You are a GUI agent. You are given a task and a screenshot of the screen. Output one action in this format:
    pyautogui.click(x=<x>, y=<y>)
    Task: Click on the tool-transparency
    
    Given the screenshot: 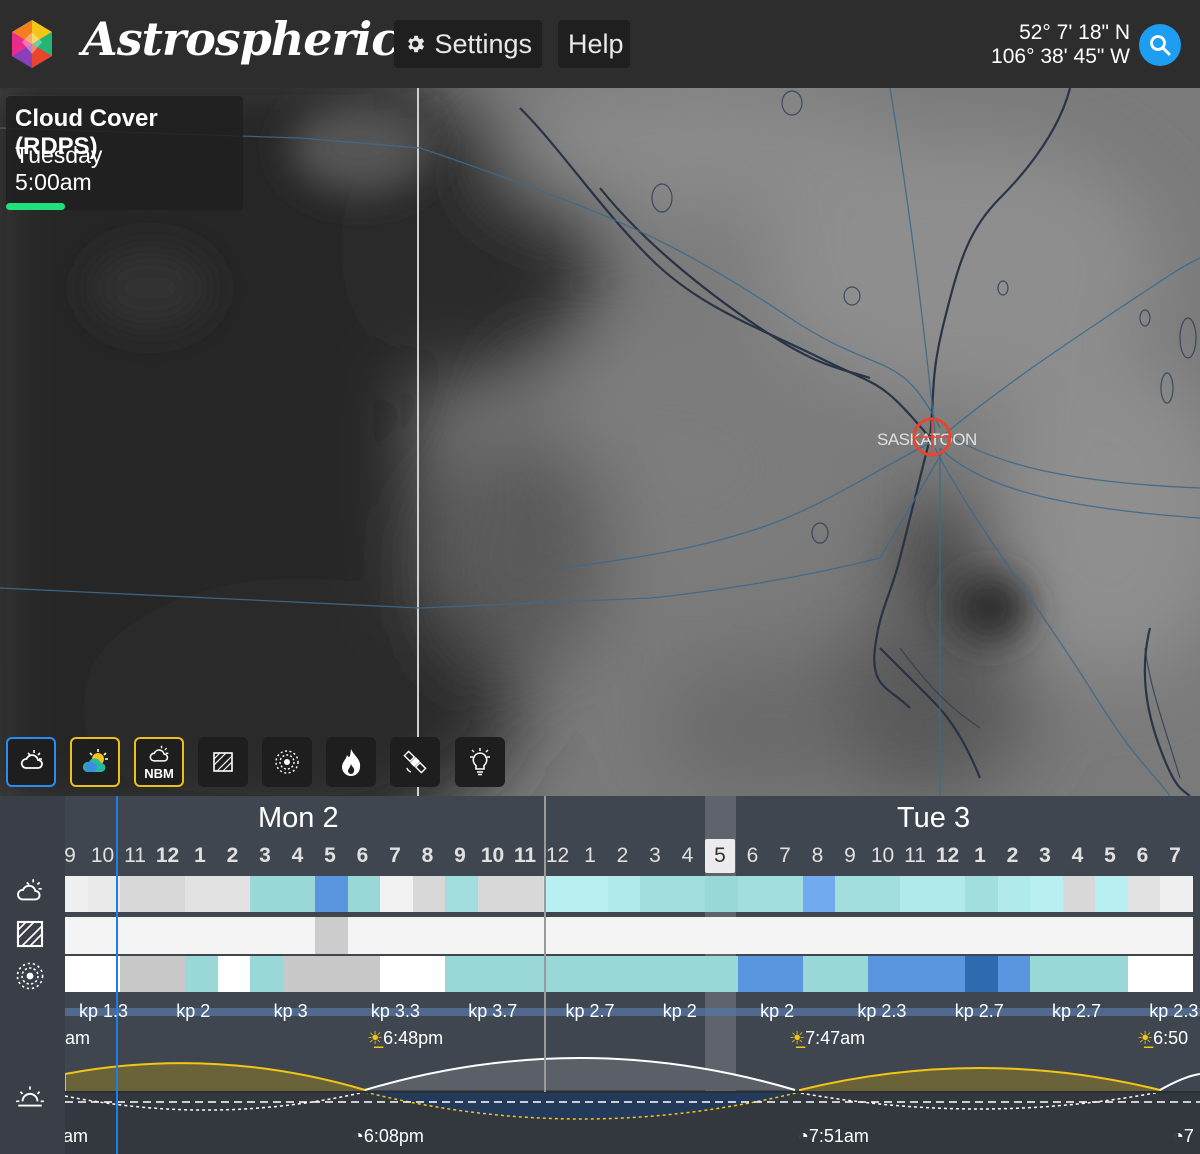 What is the action you would take?
    pyautogui.click(x=223, y=762)
    